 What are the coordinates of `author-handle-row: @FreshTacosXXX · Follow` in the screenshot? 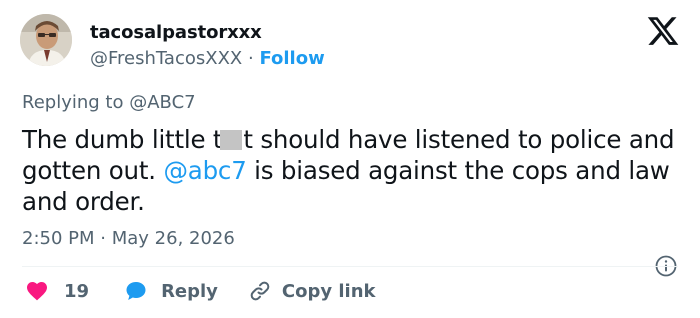 It's located at (207, 58).